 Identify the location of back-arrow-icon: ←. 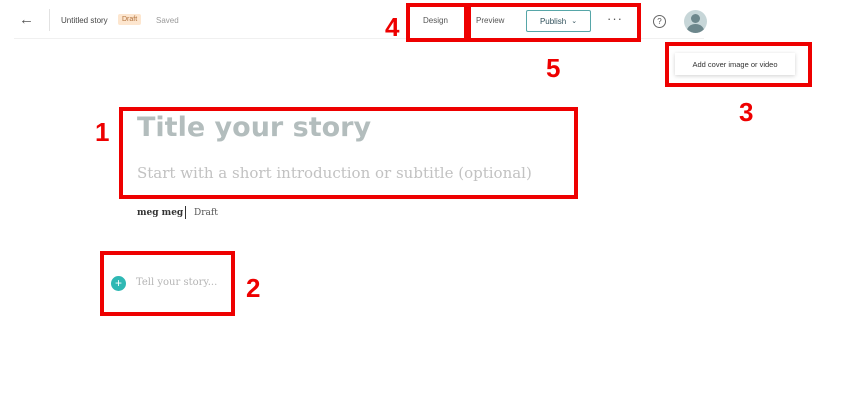
(26, 20).